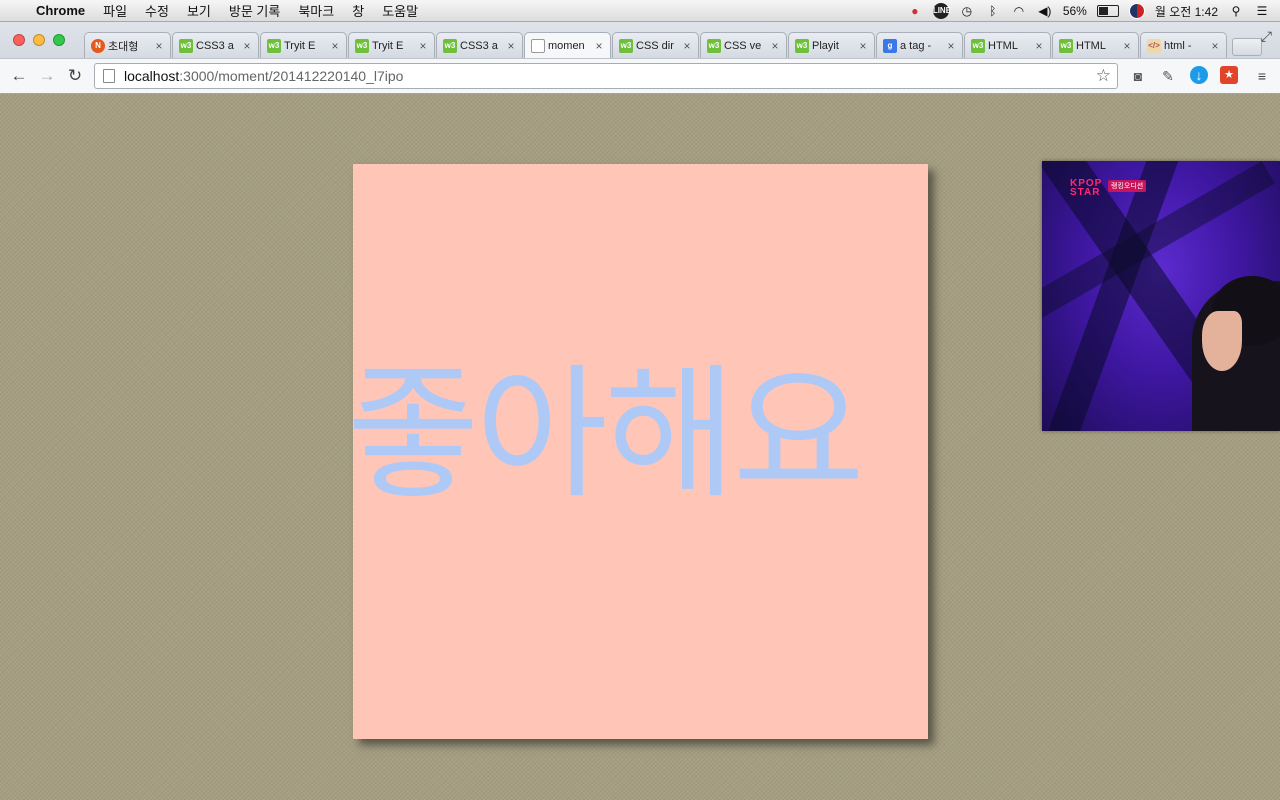 This screenshot has width=1280, height=800. What do you see at coordinates (1019, 11) in the screenshot?
I see `wifi-icon: ◠` at bounding box center [1019, 11].